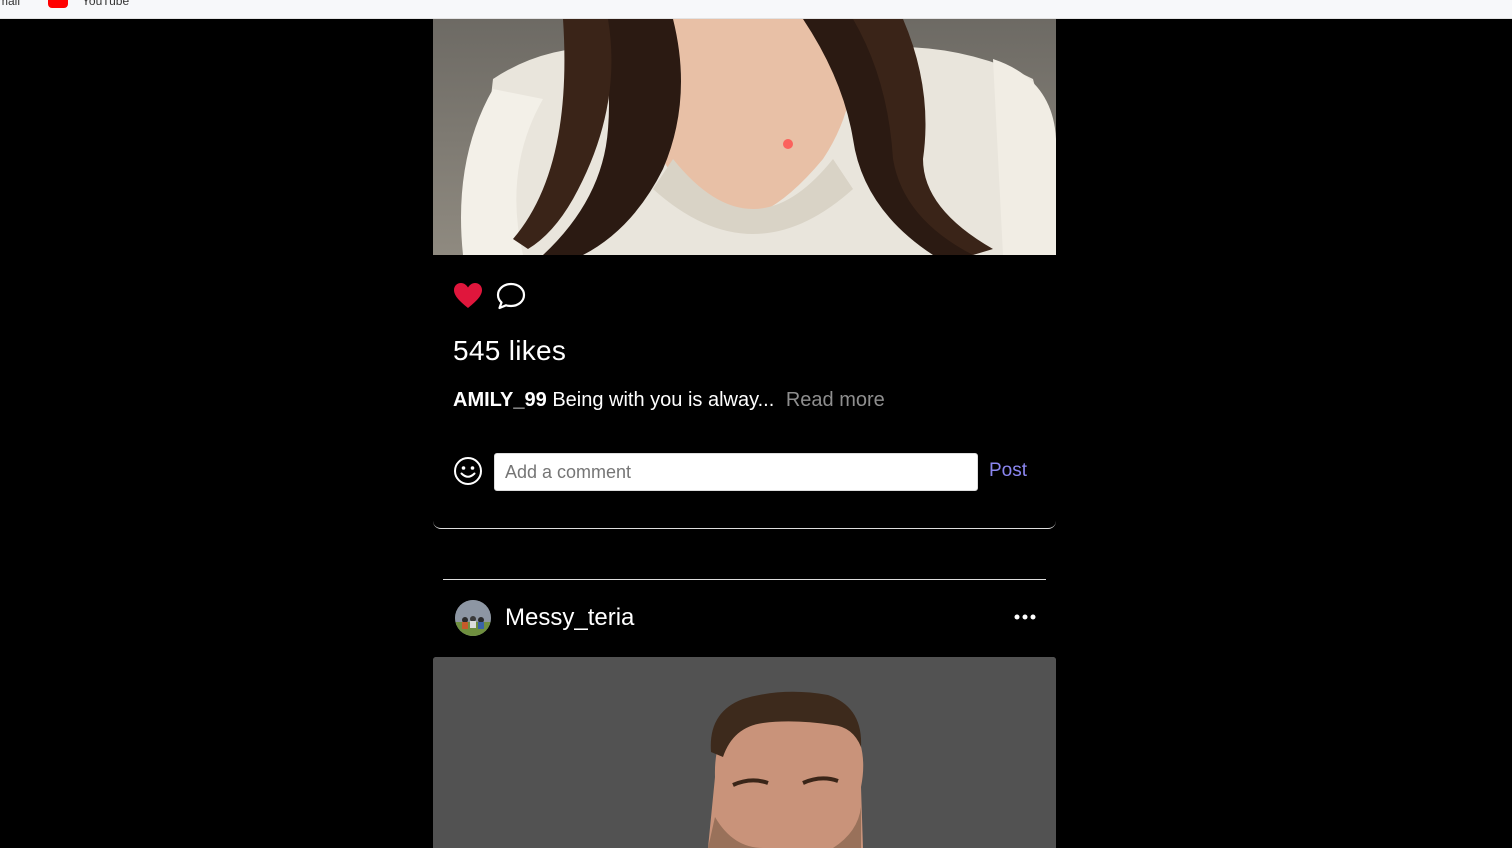 Image resolution: width=1512 pixels, height=848 pixels. Describe the element at coordinates (1008, 471) in the screenshot. I see `post-comment-button: Post` at that location.